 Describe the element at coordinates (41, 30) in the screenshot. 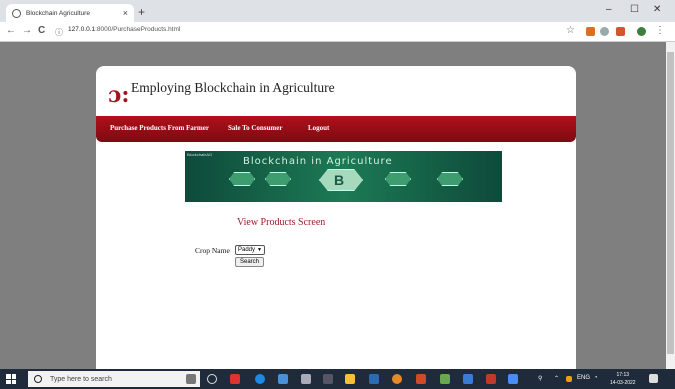

I see `reload-icon: C` at that location.